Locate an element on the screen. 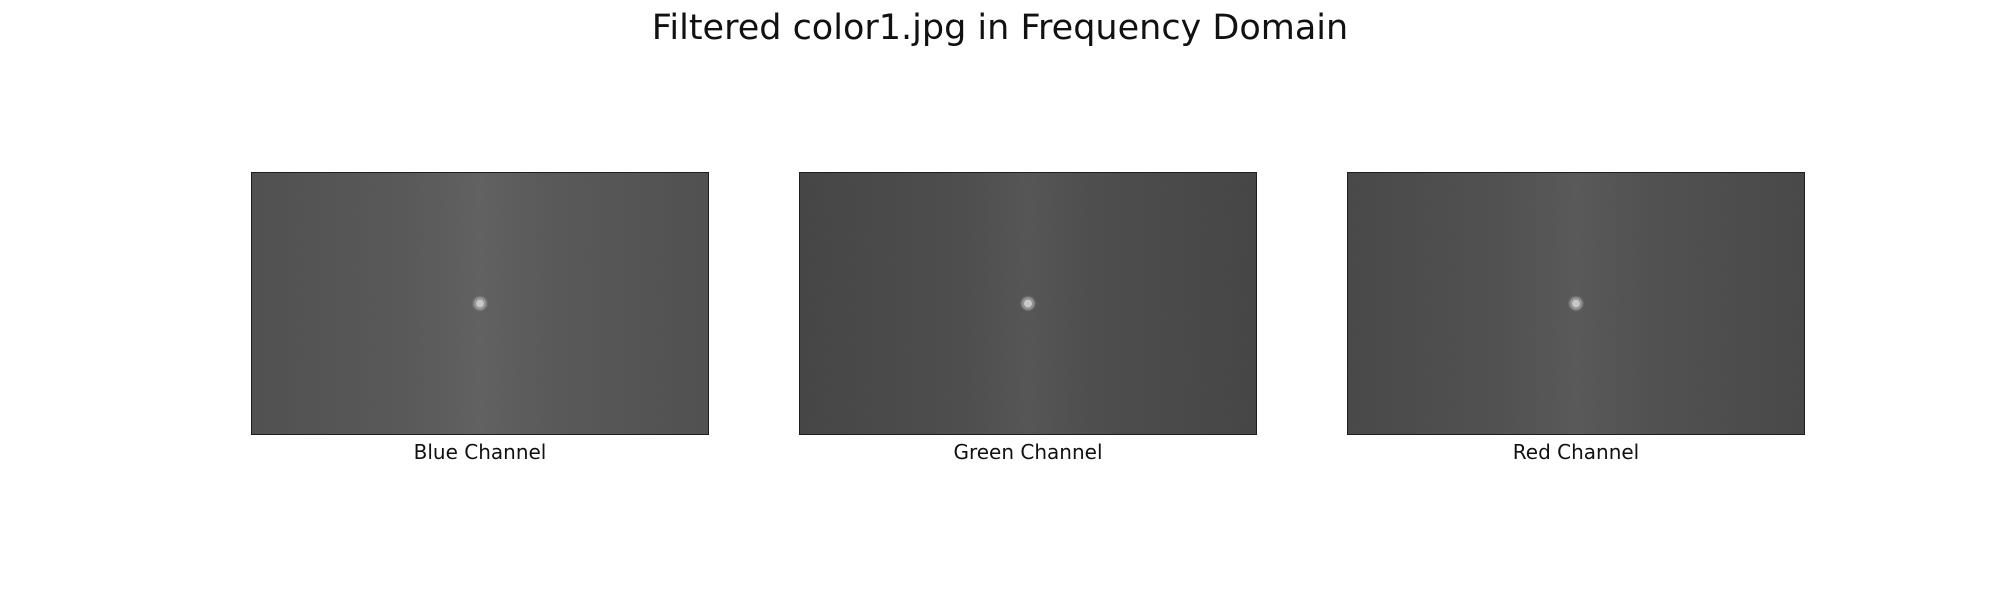 This screenshot has width=2000, height=600. red-channel-image-frame is located at coordinates (1576, 303).